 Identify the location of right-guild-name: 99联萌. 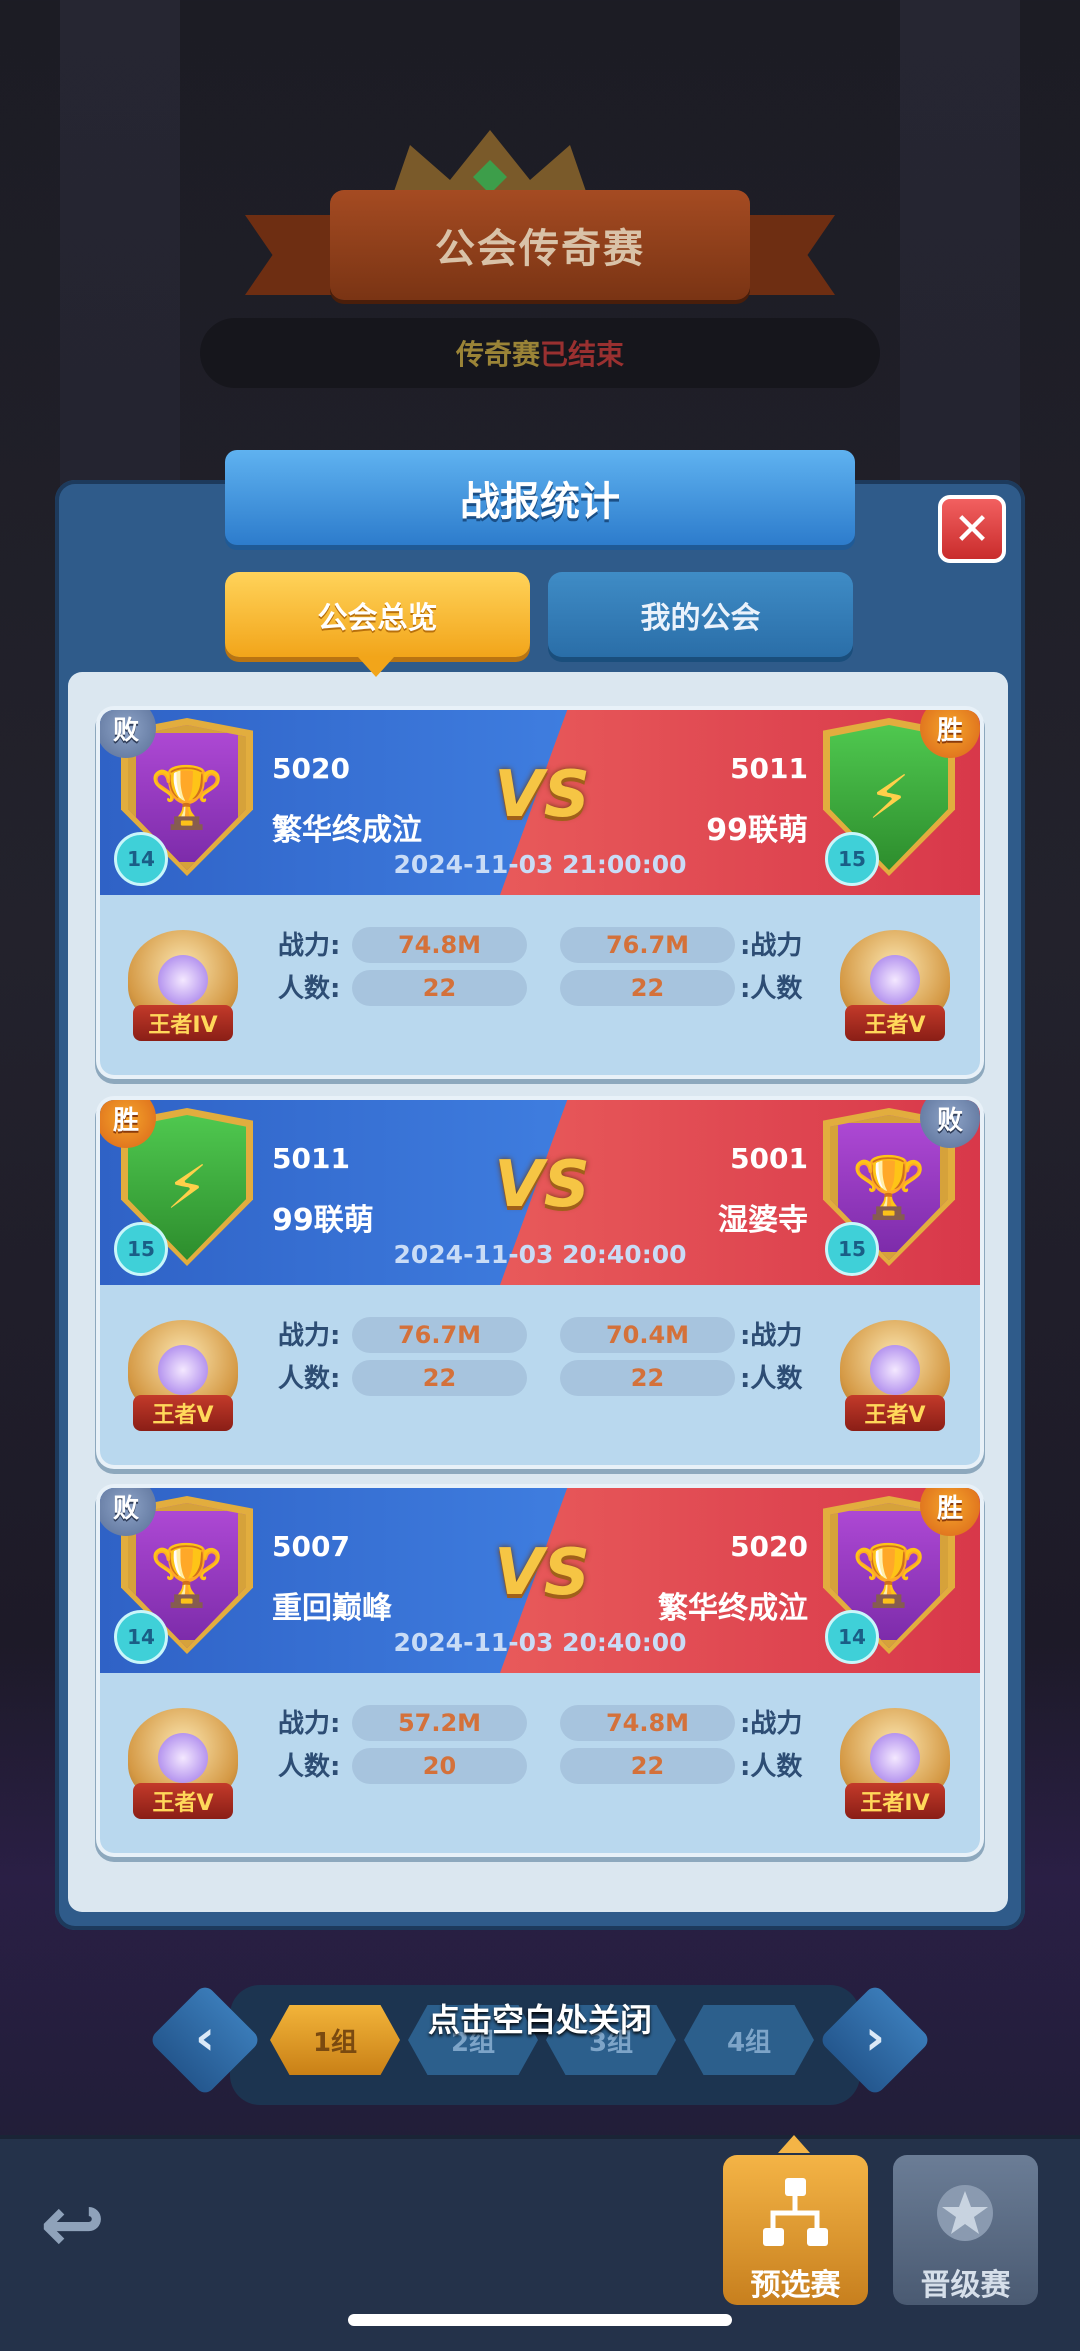
(757, 830).